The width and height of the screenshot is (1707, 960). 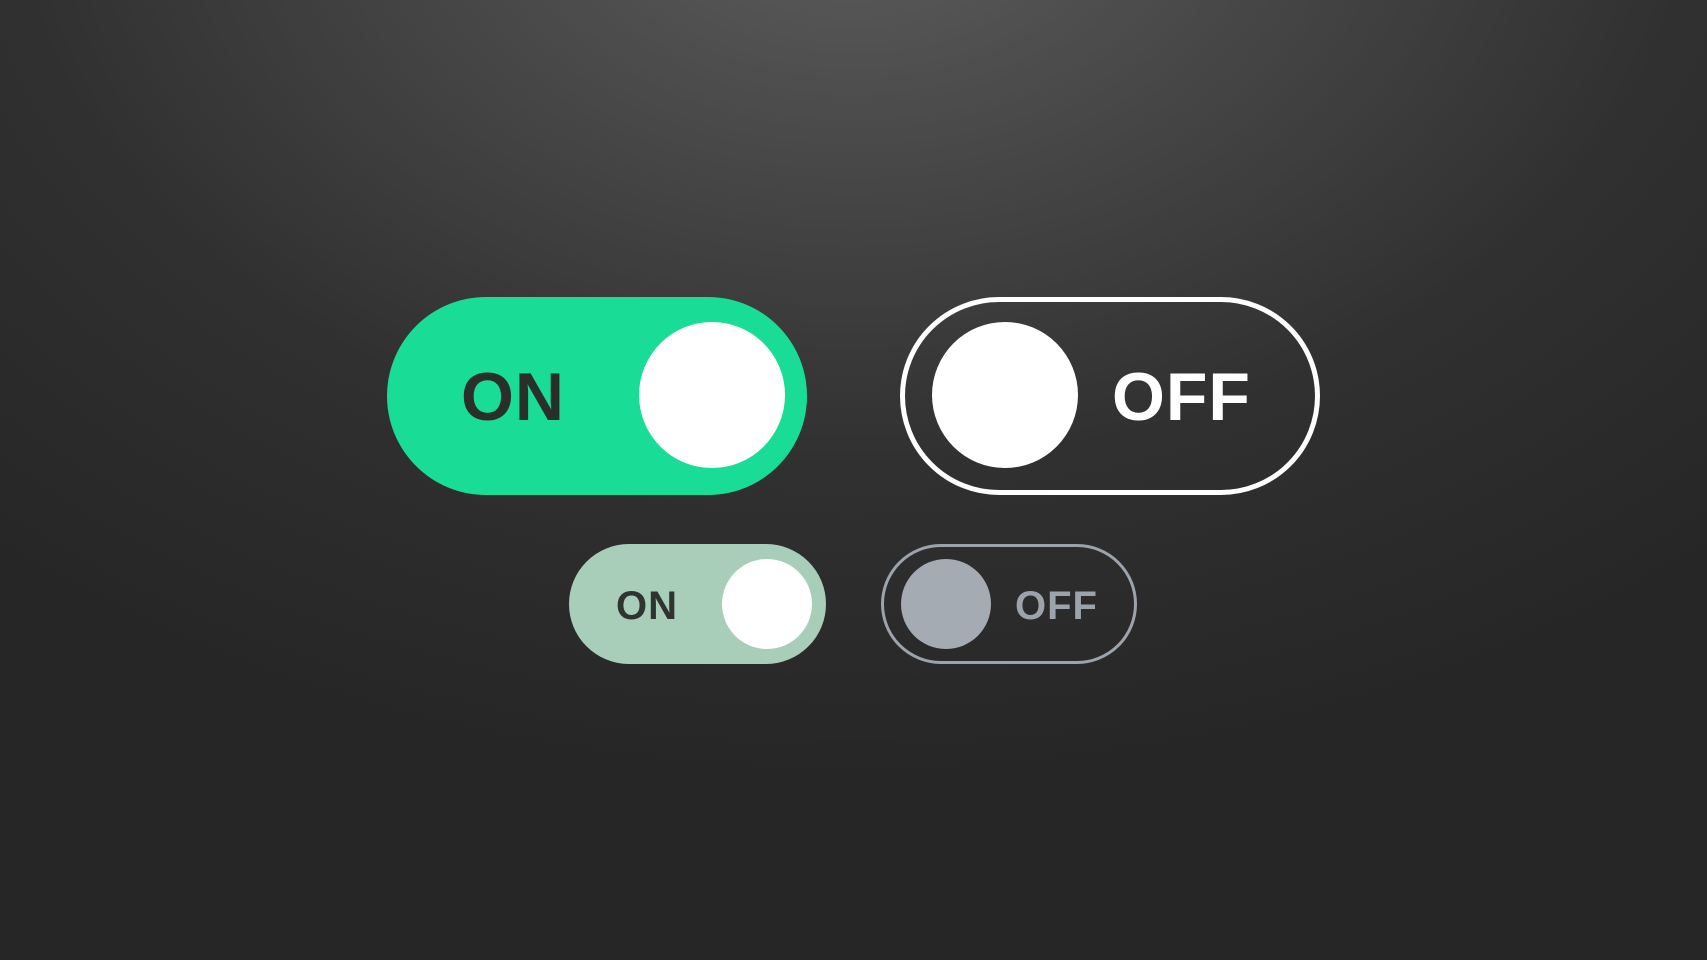 What do you see at coordinates (1110, 396) in the screenshot?
I see `large-off-toggle: OFF` at bounding box center [1110, 396].